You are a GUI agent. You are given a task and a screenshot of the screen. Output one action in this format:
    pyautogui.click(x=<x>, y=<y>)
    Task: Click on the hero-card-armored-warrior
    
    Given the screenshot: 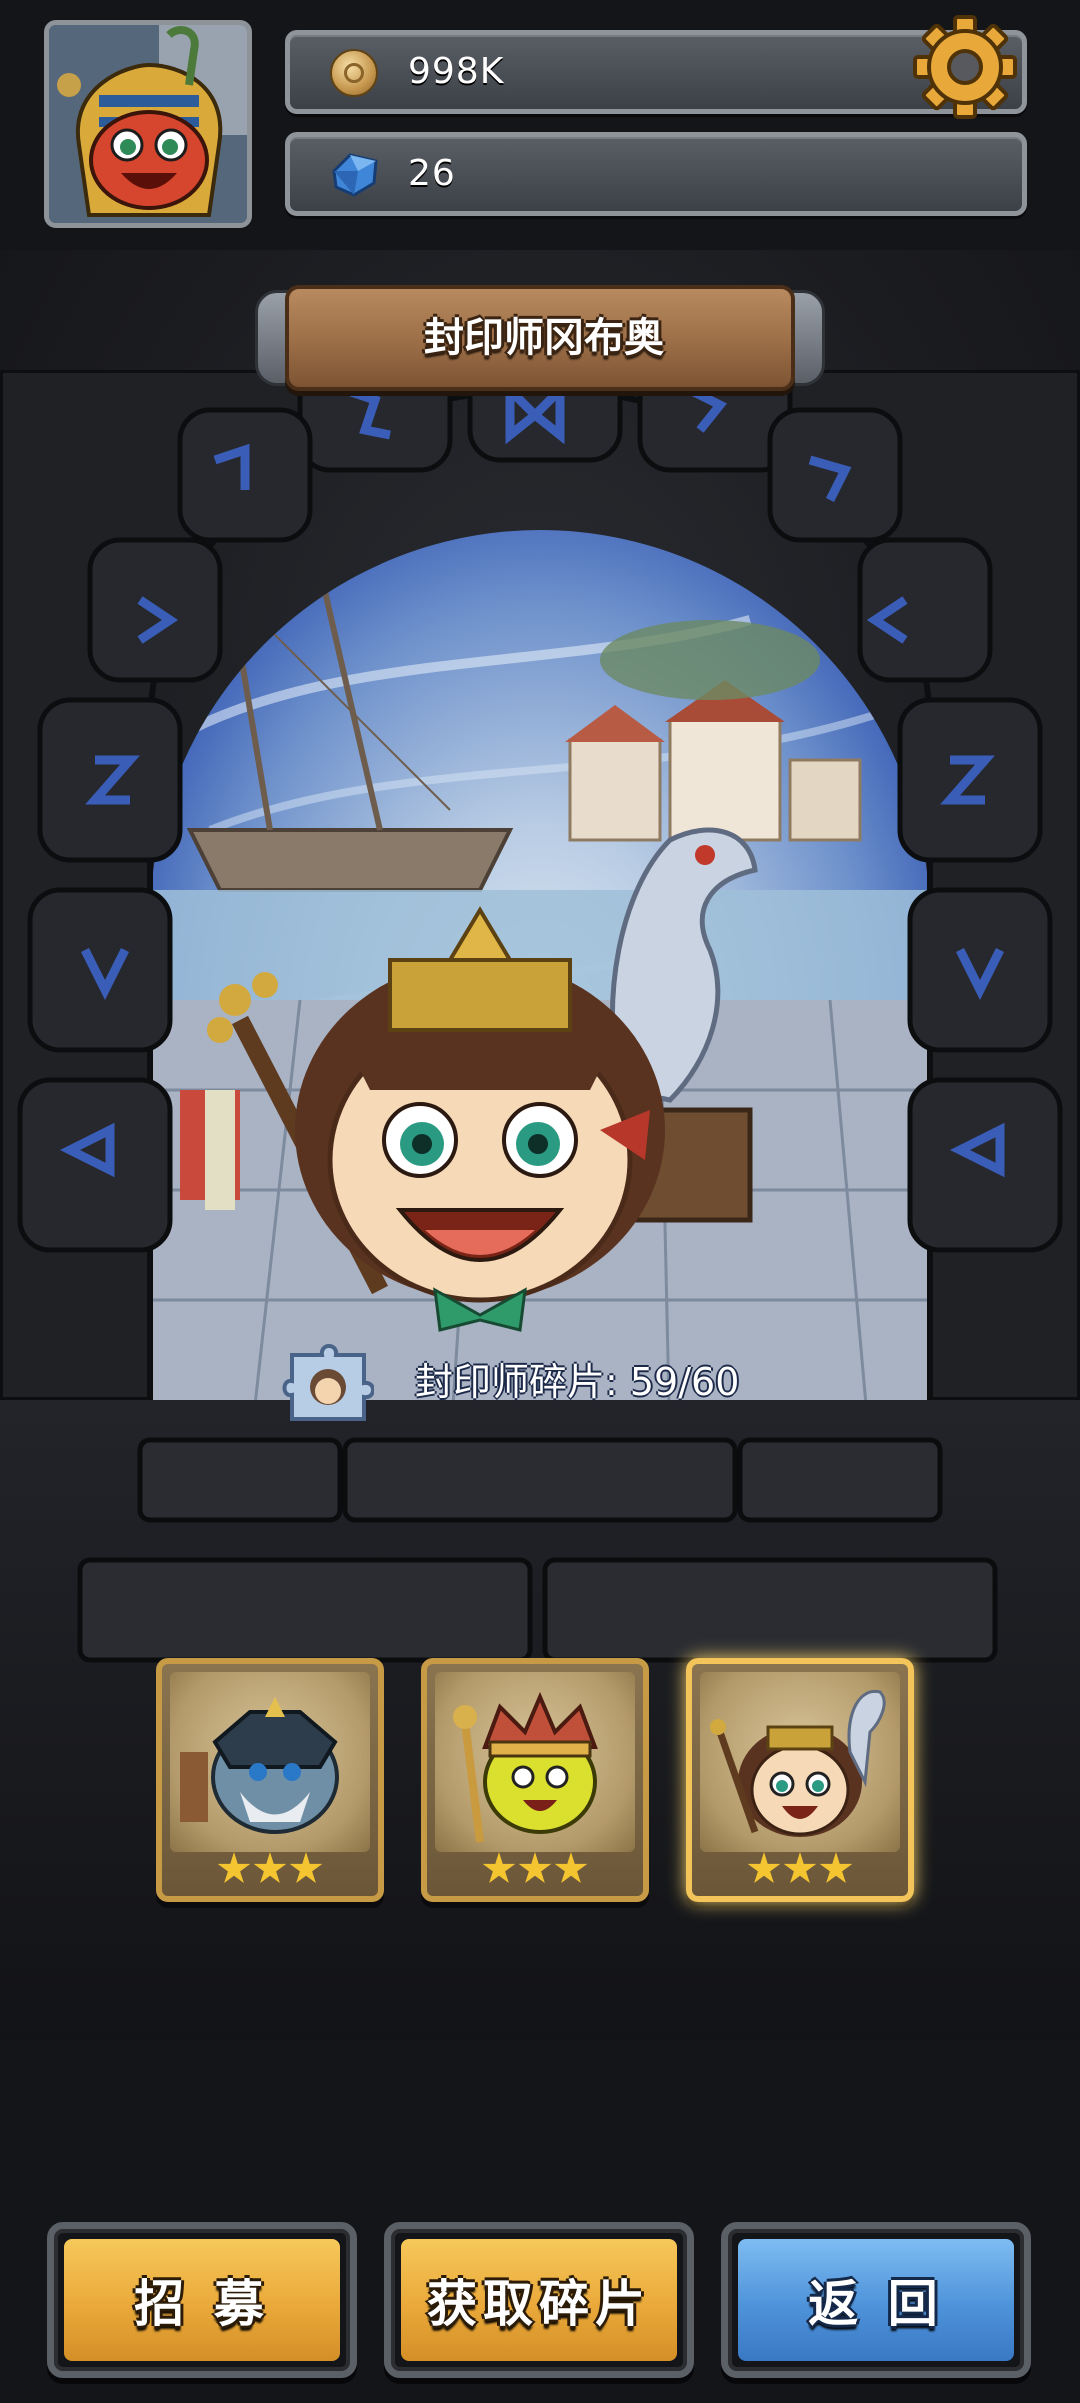 What is the action you would take?
    pyautogui.click(x=270, y=1780)
    